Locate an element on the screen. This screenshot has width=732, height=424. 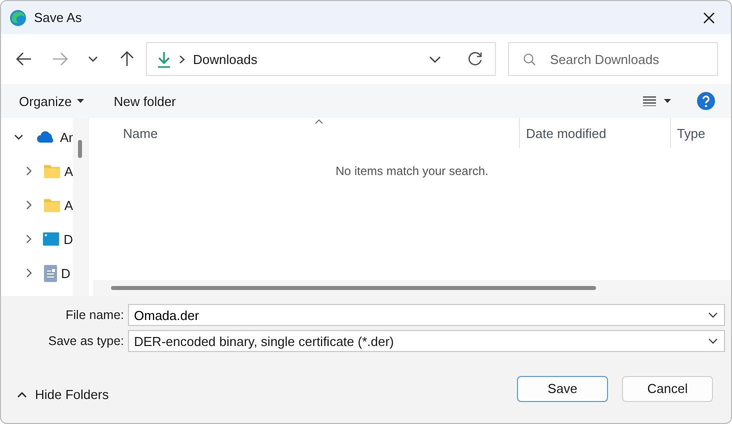
close-icon is located at coordinates (709, 18).